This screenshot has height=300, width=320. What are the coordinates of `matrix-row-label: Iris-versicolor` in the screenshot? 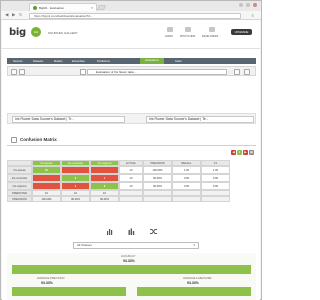 It's located at (19, 178).